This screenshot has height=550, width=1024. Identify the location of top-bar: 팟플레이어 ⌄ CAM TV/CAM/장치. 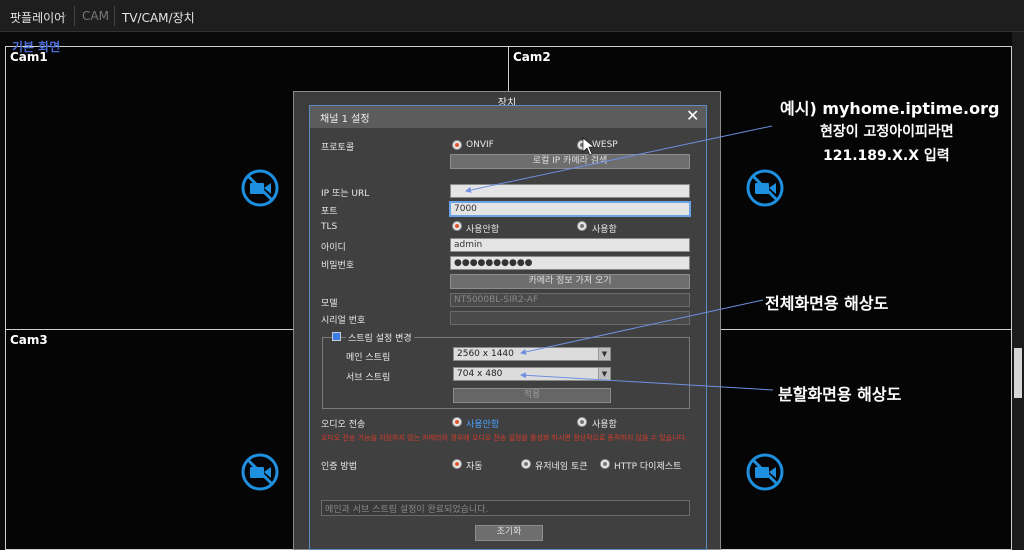
(512, 16).